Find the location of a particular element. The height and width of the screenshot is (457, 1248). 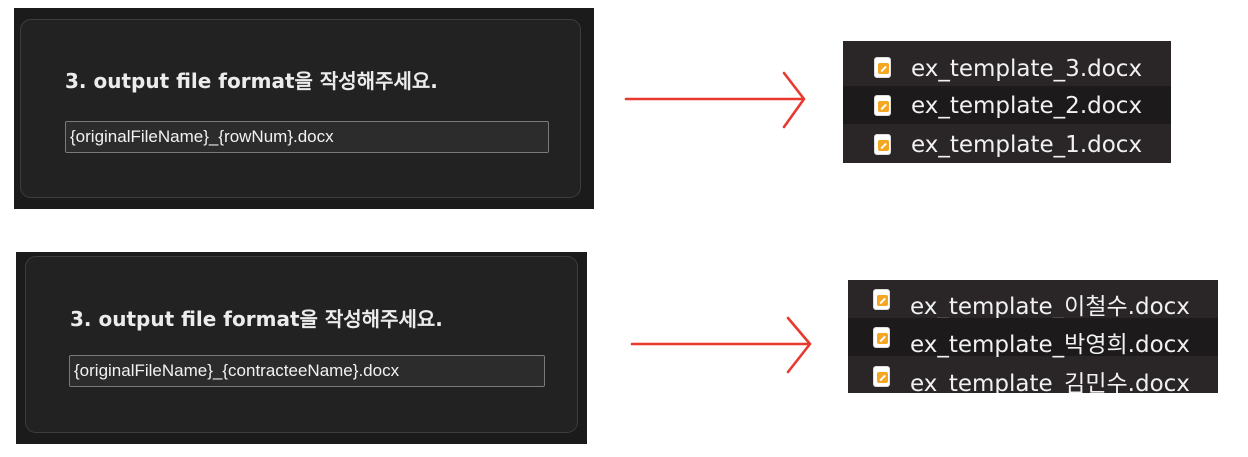

file-row: ex_template_김민수.docx is located at coordinates (1033, 374).